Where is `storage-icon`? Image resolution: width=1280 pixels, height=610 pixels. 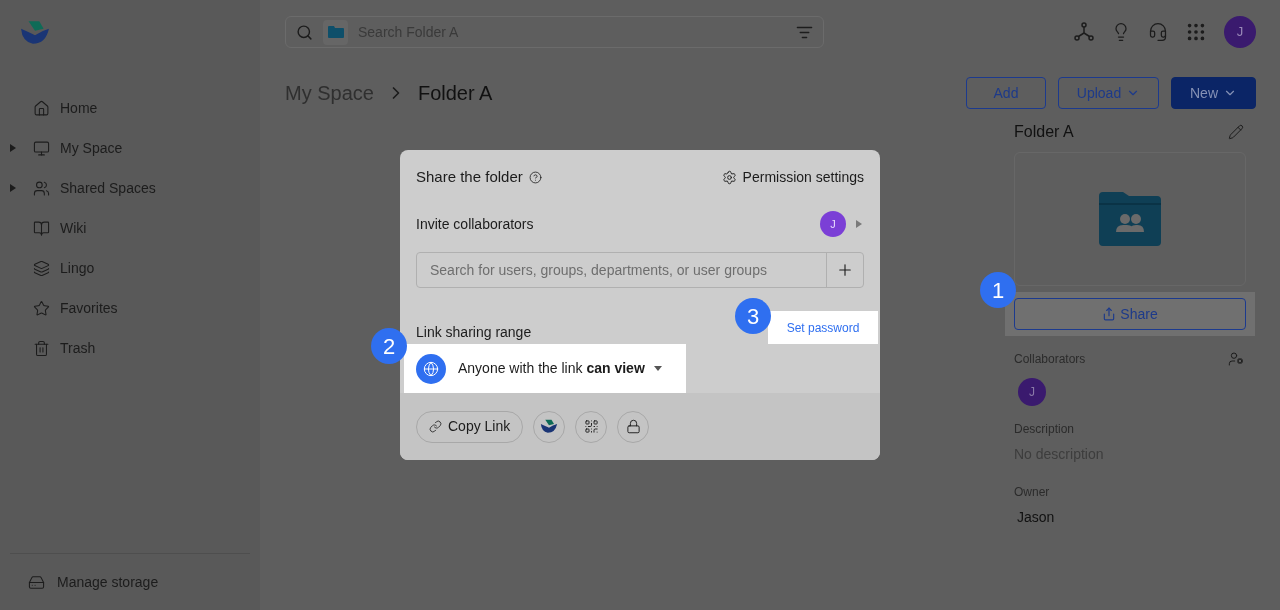
storage-icon is located at coordinates (36, 582).